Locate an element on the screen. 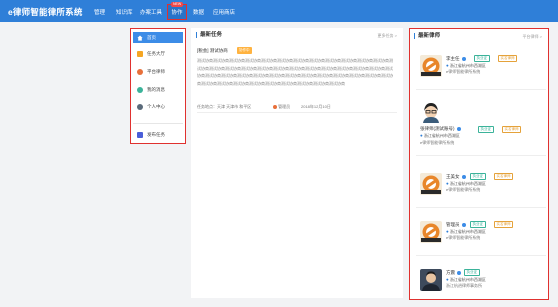 The image size is (558, 307). task-status-badge: 协作中 is located at coordinates (244, 50).